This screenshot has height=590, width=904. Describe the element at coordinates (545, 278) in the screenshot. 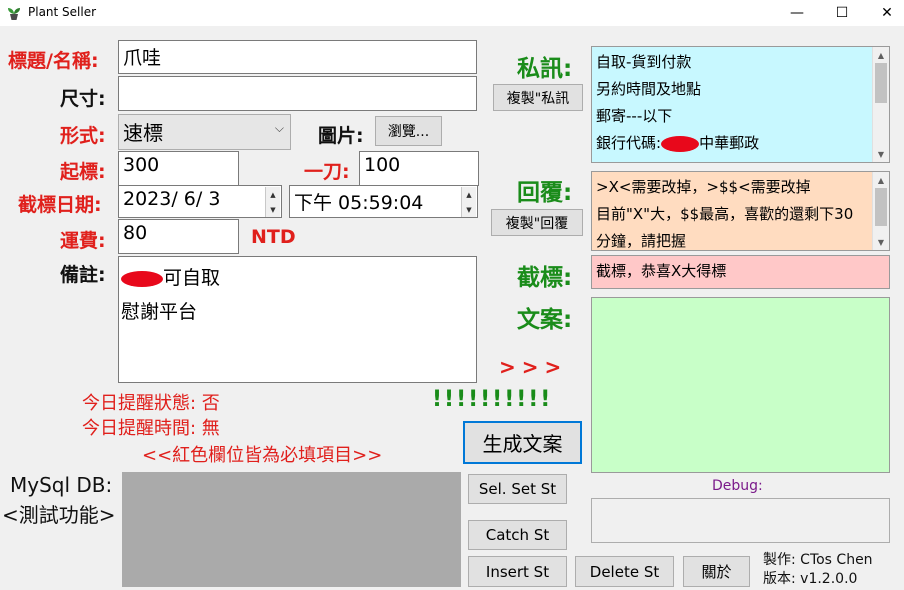

I see `close-bid-label: 截標:` at that location.